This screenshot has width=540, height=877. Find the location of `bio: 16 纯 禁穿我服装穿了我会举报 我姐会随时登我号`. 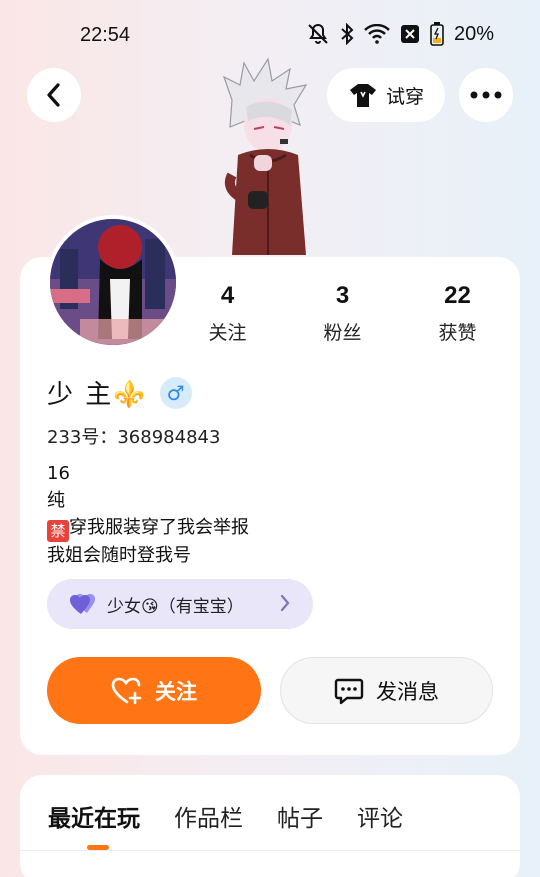

bio: 16 纯 禁穿我服装穿了我会举报 我姐会随时登我号 is located at coordinates (148, 514).